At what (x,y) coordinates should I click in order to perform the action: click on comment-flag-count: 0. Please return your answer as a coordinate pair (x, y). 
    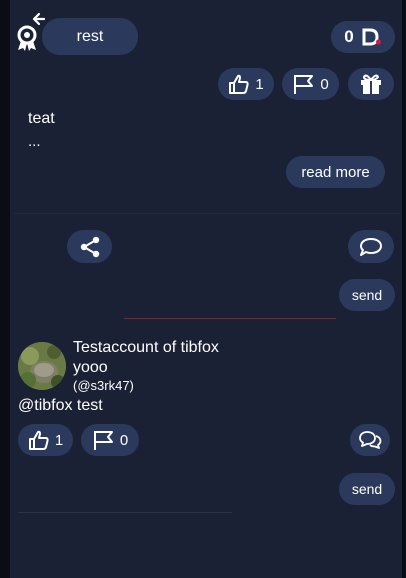
    Looking at the image, I should click on (124, 440).